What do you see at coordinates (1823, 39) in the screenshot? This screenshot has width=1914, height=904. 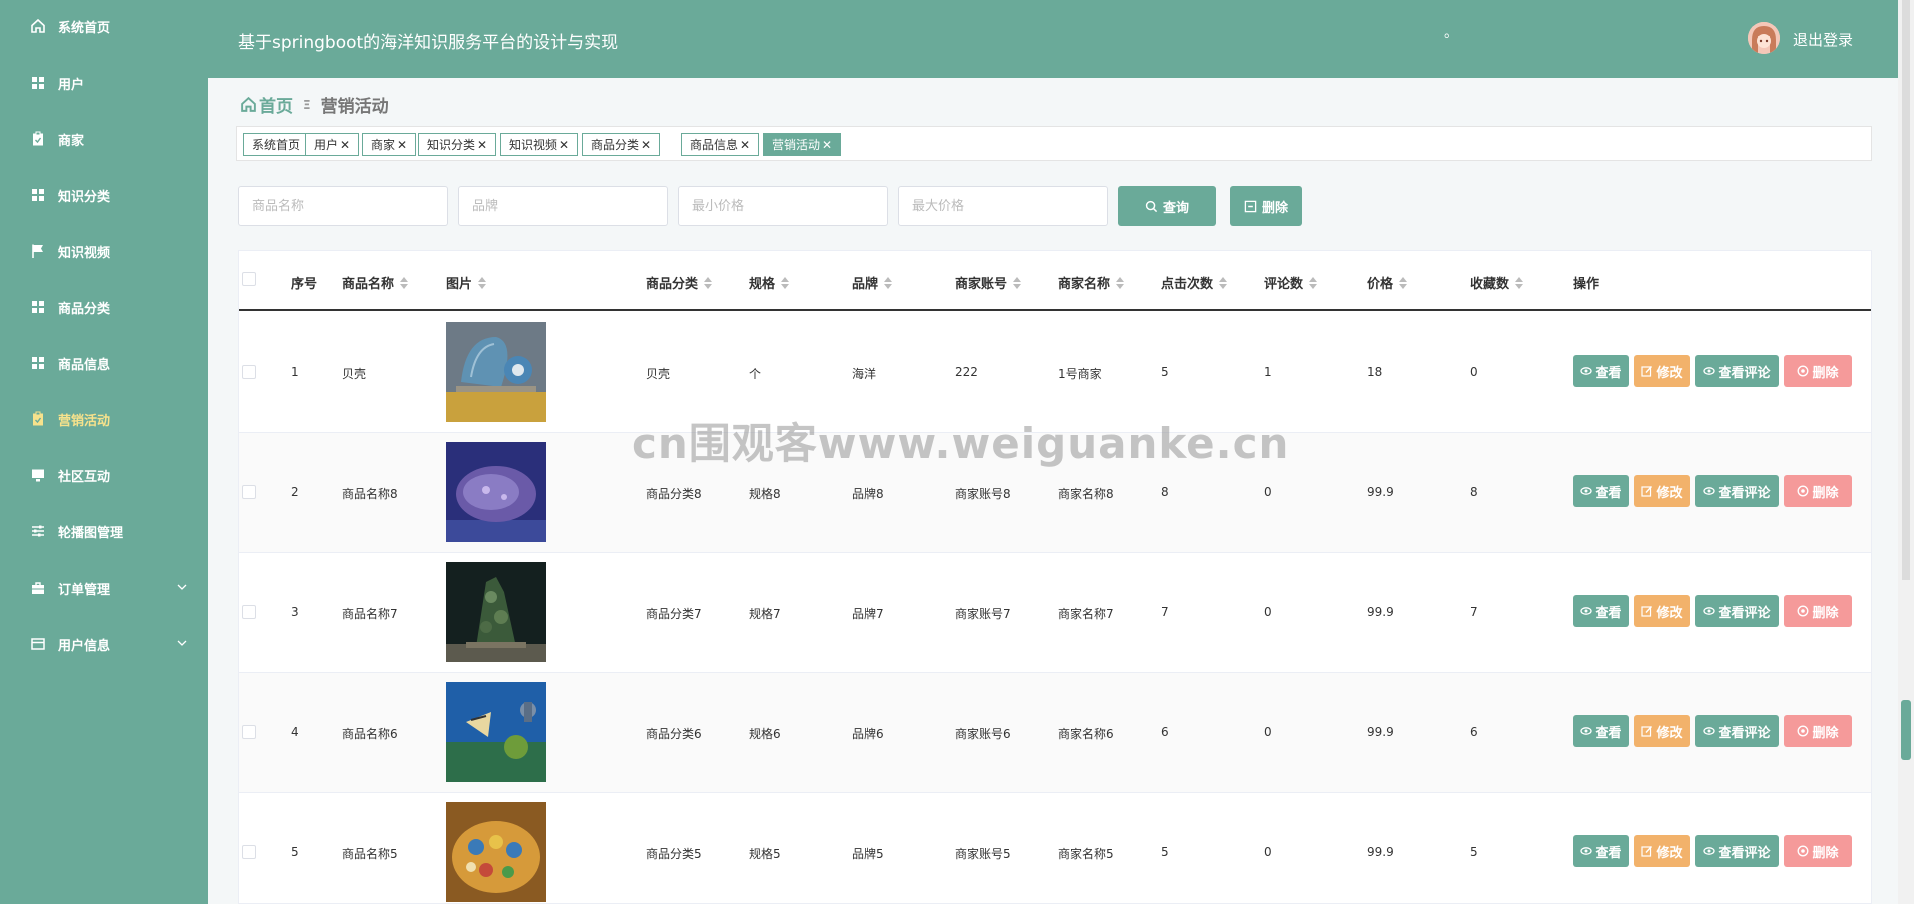 I see `logout-button: 退出登录` at bounding box center [1823, 39].